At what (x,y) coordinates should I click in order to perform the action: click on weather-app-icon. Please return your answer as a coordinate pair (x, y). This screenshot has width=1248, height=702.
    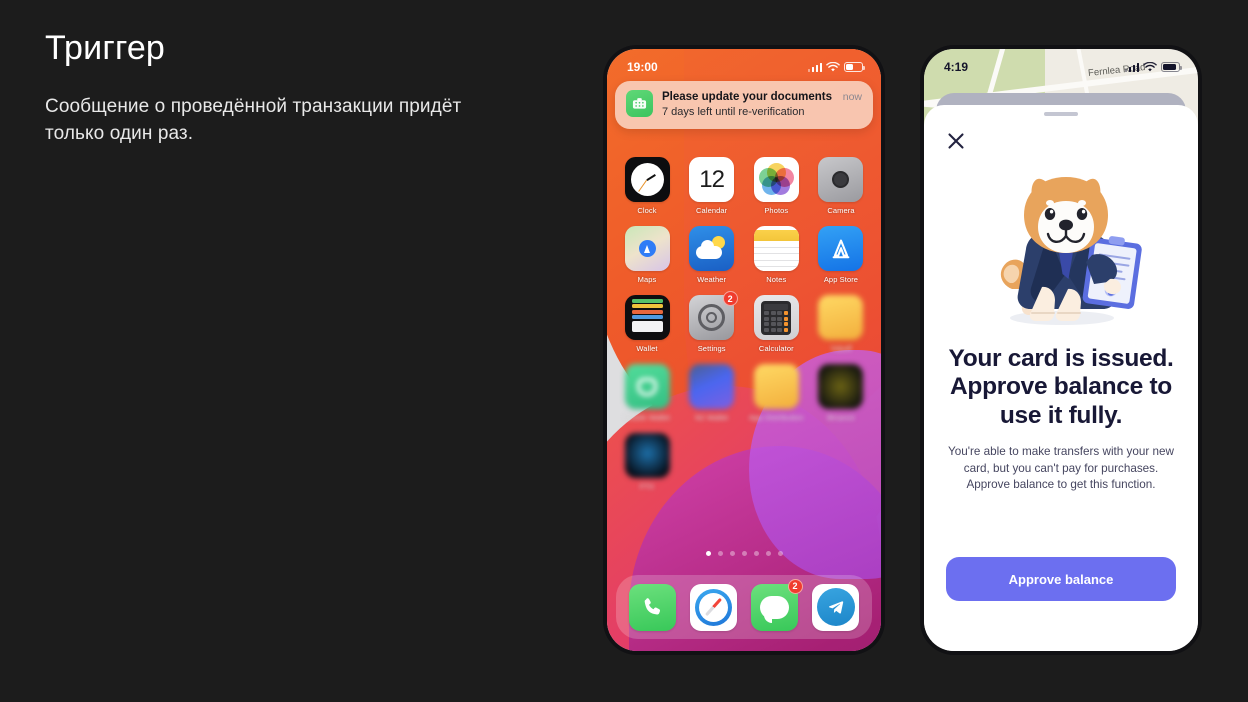
    Looking at the image, I should click on (712, 248).